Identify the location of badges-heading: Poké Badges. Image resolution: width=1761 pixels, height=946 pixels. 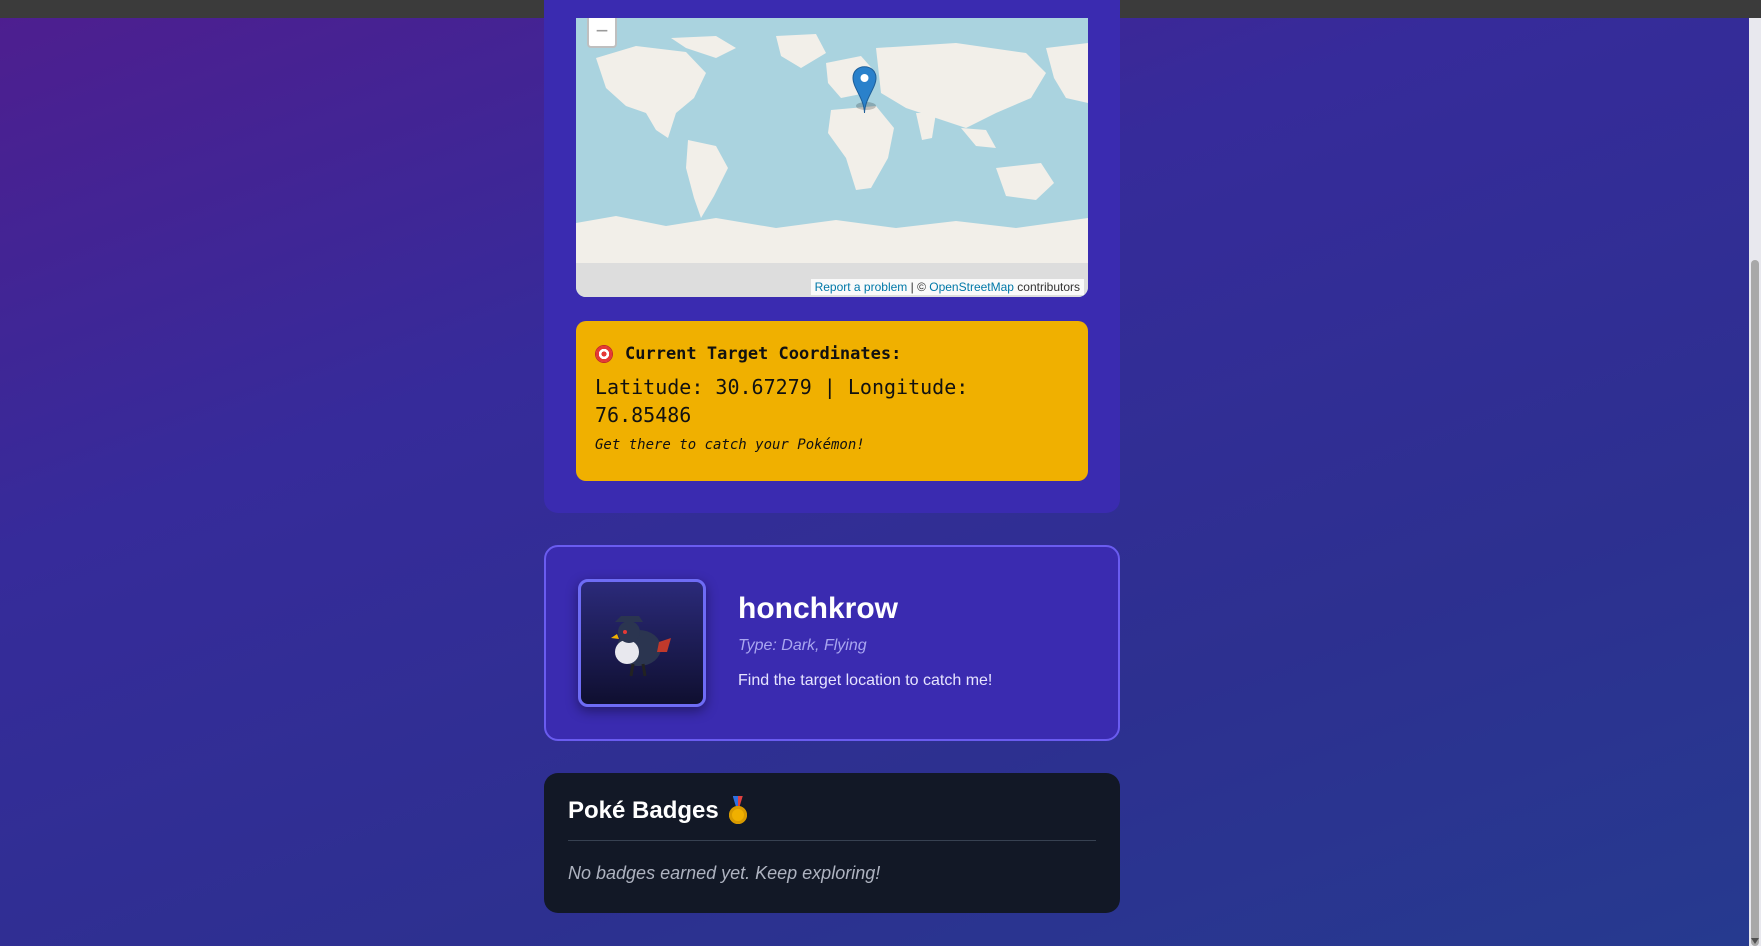
(657, 811).